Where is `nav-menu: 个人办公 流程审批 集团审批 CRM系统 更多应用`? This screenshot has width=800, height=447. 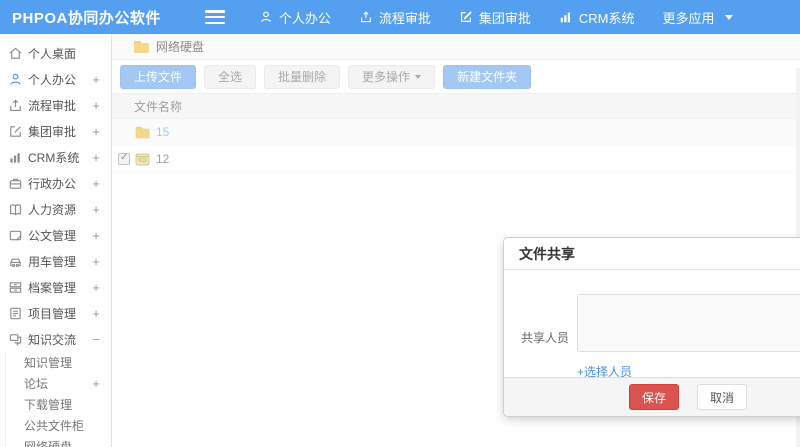
nav-menu: 个人办公 流程审批 集团审批 CRM系统 更多应用 is located at coordinates (496, 17).